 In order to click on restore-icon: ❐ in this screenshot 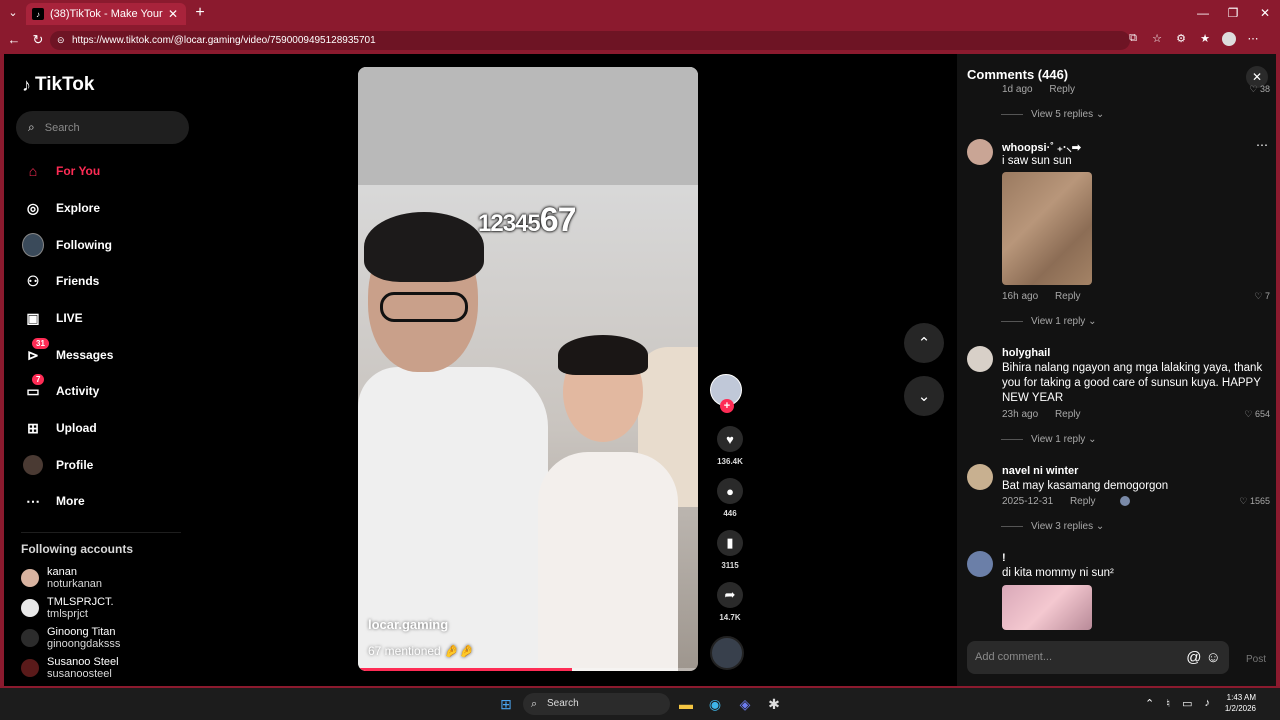, I will do `click(1233, 13)`.